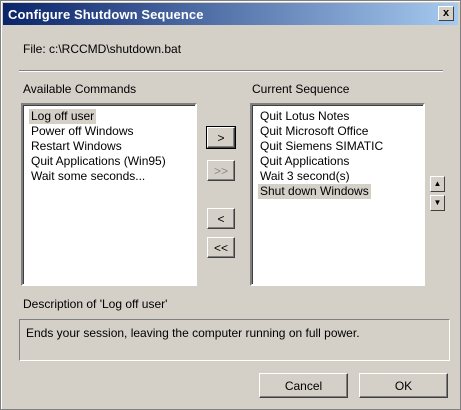 The image size is (461, 410). I want to click on available-commands-label: Available Commands, so click(80, 89).